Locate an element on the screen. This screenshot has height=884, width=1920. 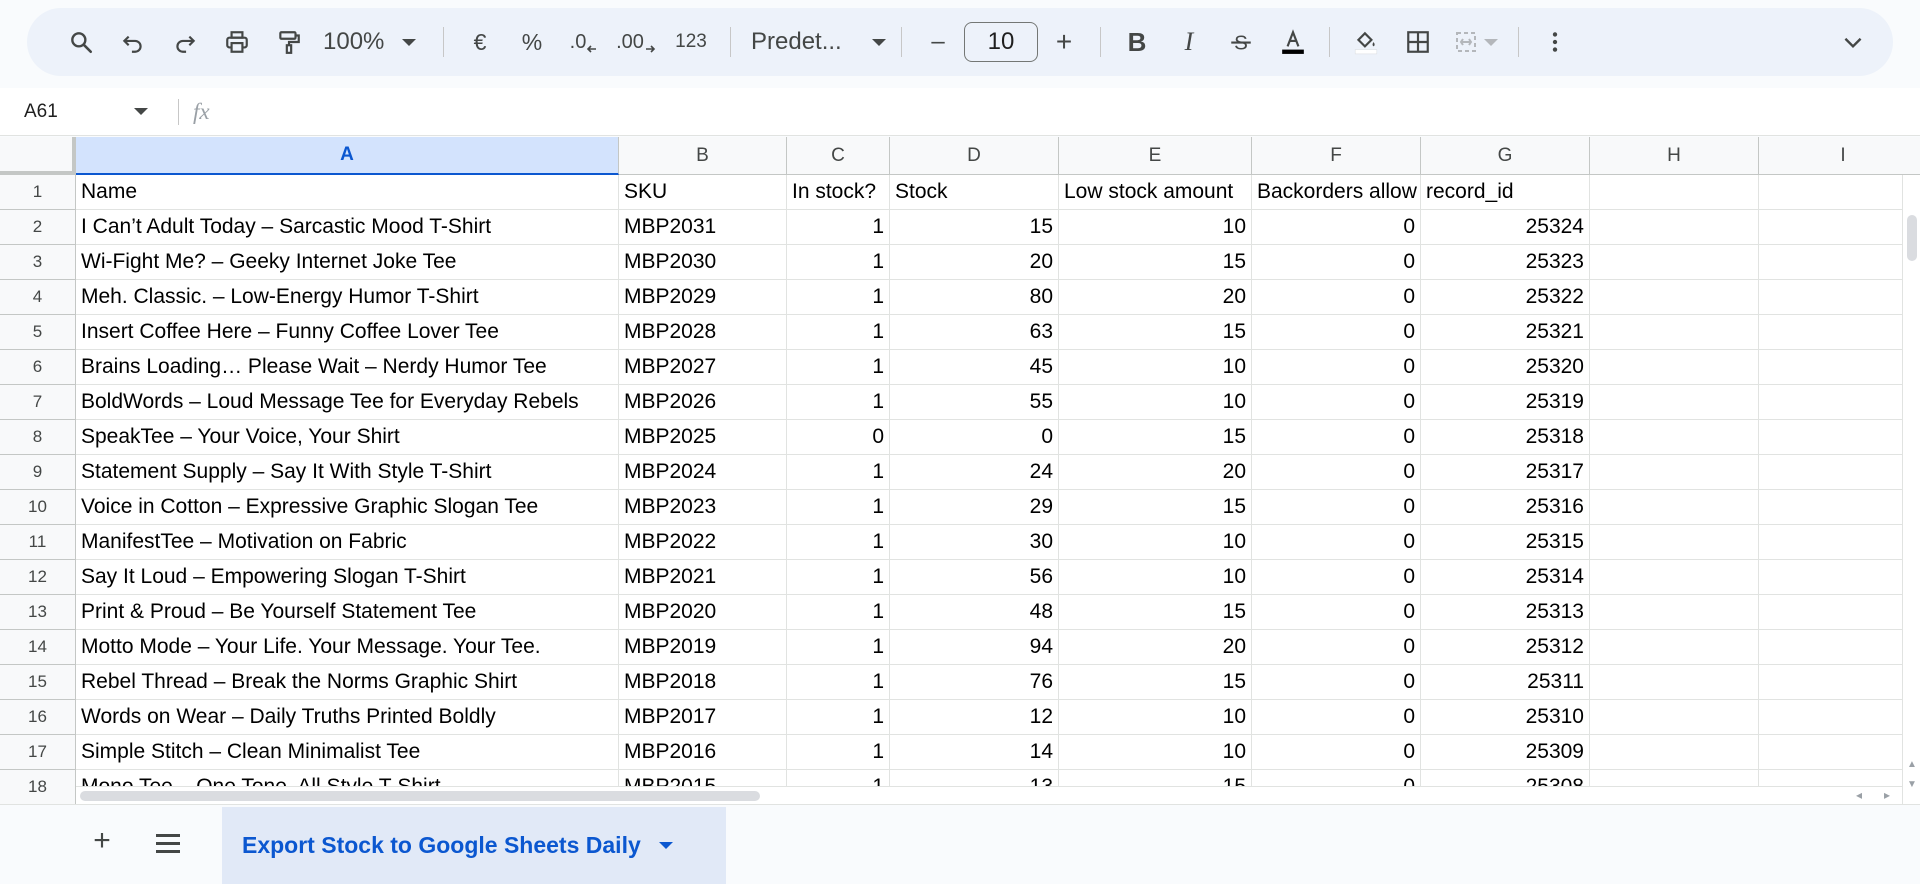
cell-e4: 20 is located at coordinates (1155, 297).